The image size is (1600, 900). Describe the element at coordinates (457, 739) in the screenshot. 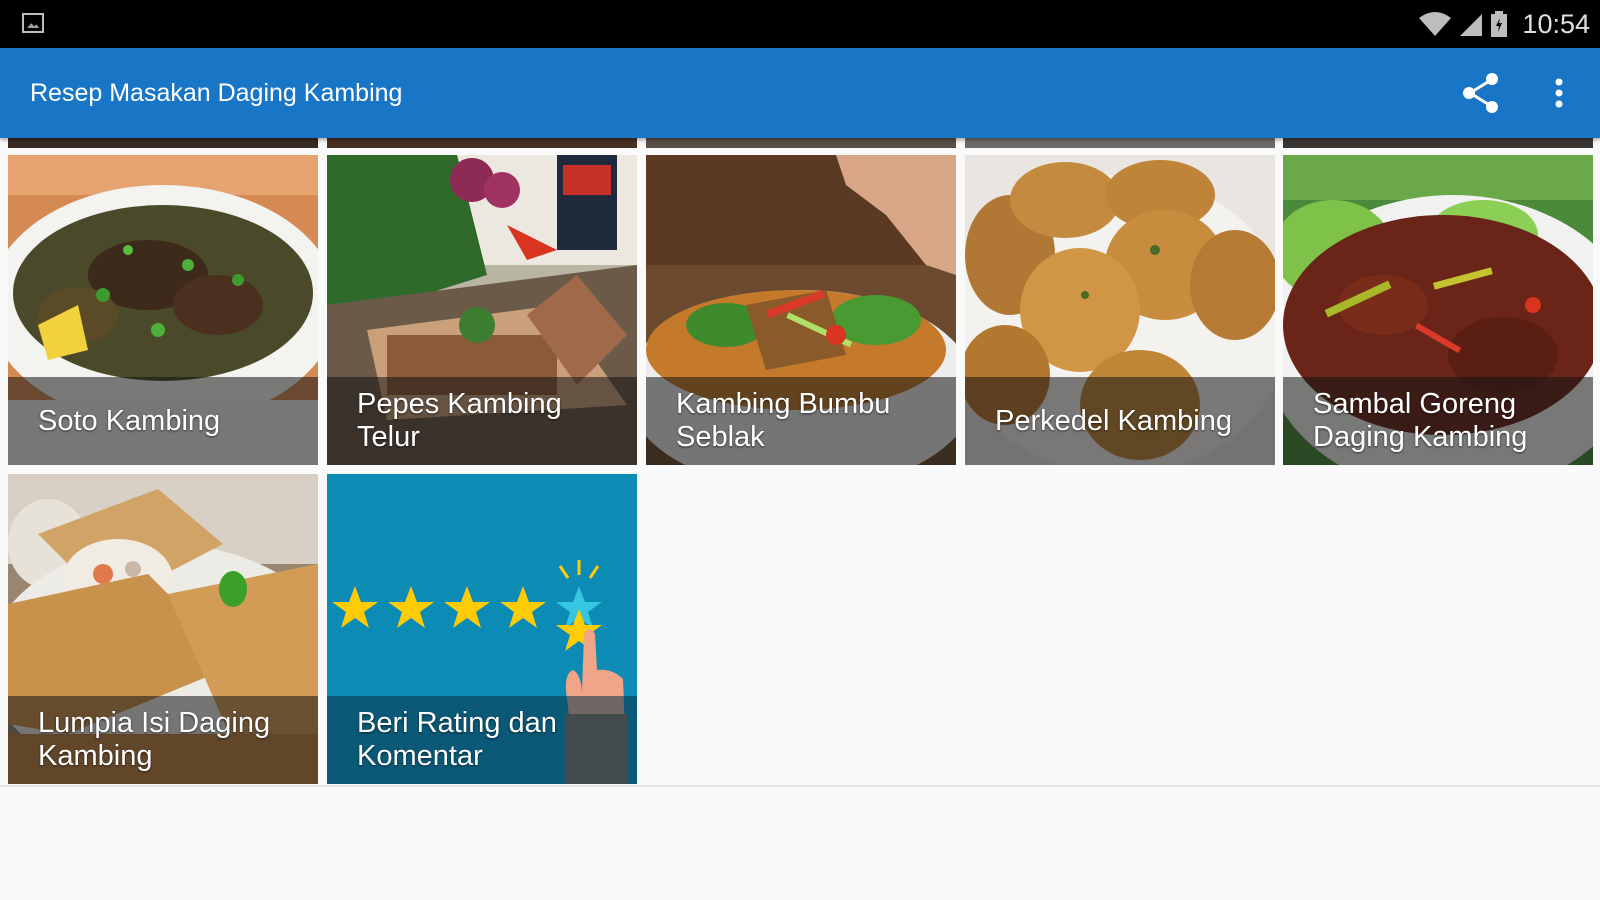

I see `tile-label: Beri Rating dan Komentar` at that location.